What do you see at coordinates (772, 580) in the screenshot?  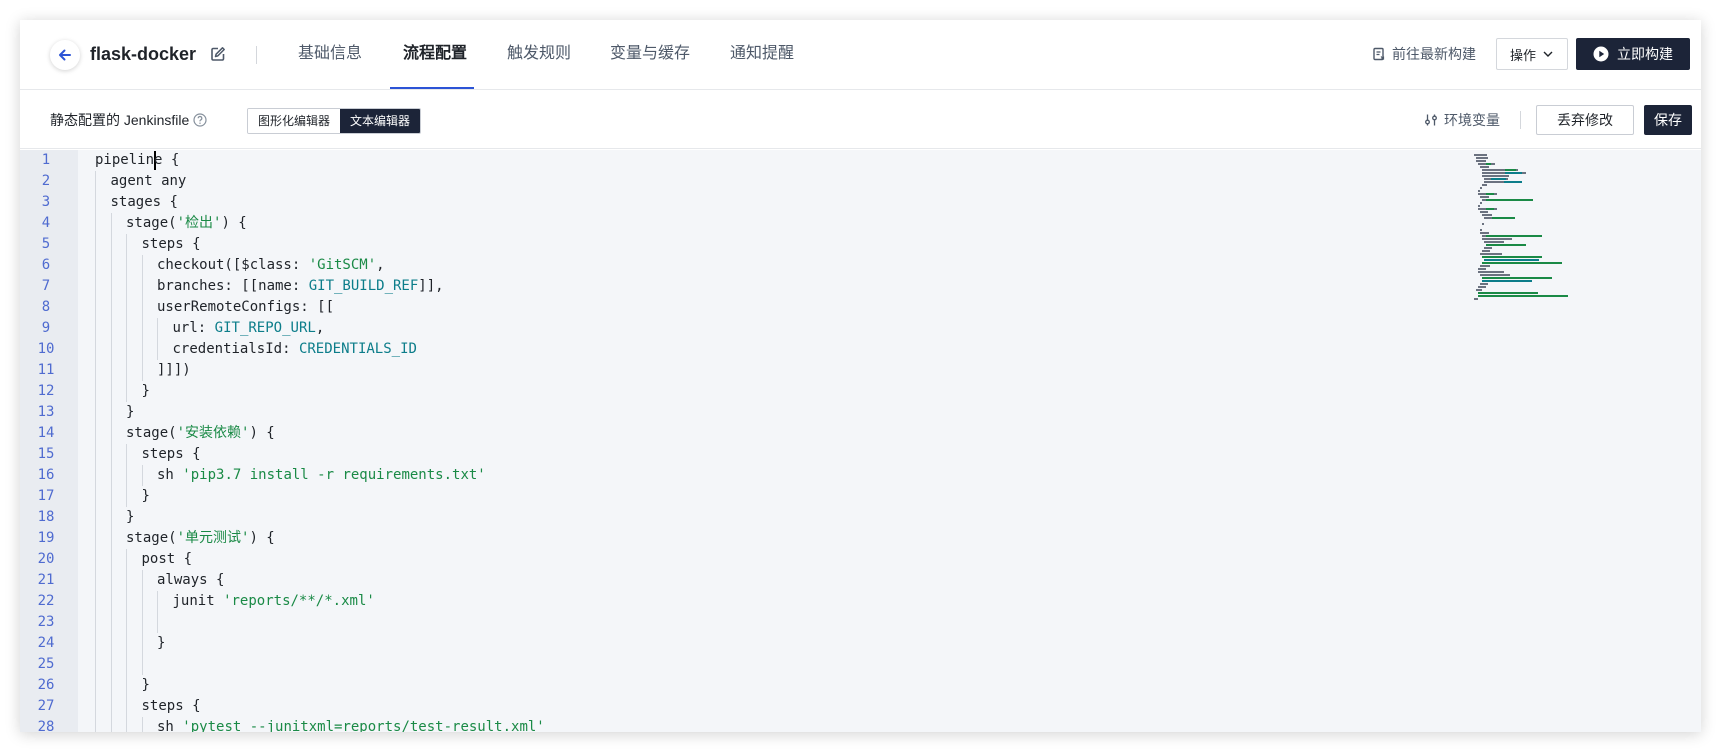 I see `code-line: always {` at bounding box center [772, 580].